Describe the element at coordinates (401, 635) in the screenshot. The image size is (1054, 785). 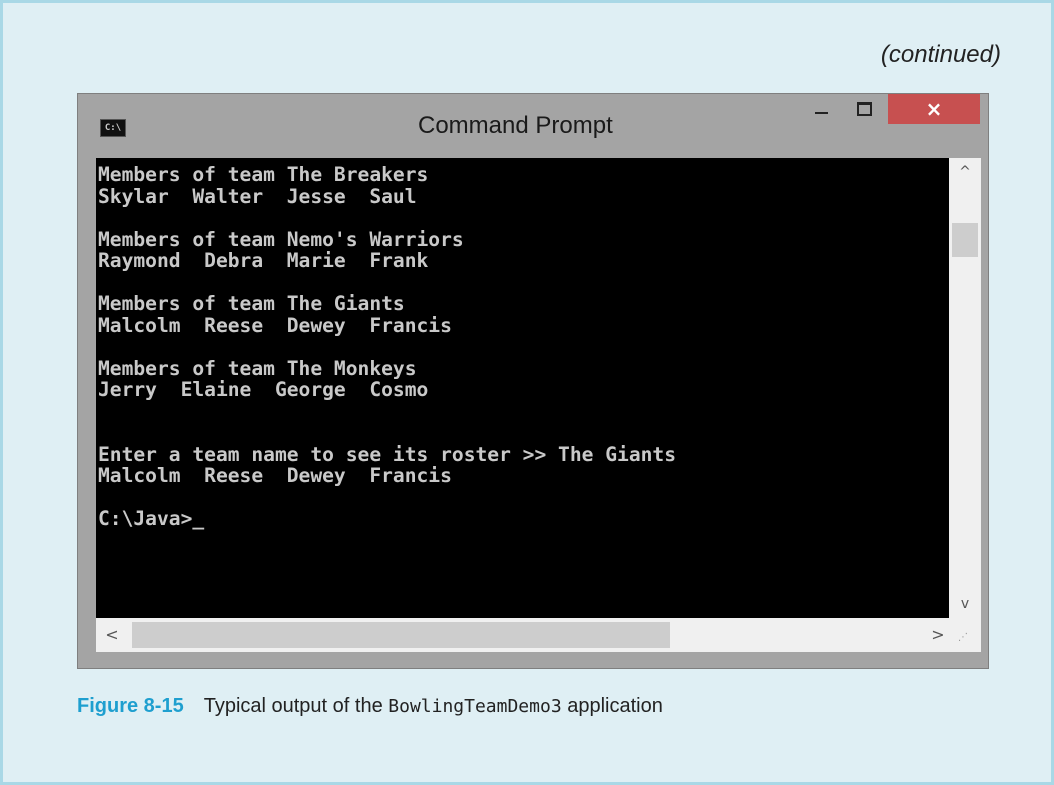
I see `horizontal-scroll-thumb` at that location.